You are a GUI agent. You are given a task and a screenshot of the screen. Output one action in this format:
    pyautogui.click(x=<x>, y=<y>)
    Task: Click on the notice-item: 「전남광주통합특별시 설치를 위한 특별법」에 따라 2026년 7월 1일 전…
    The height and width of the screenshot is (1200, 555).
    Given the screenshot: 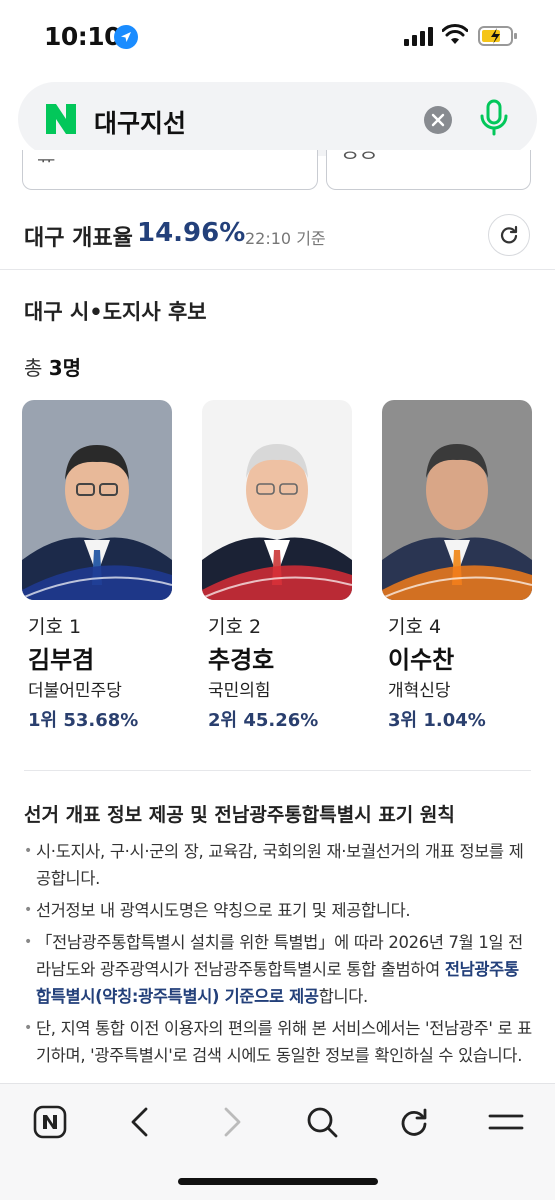 What is the action you would take?
    pyautogui.click(x=278, y=969)
    